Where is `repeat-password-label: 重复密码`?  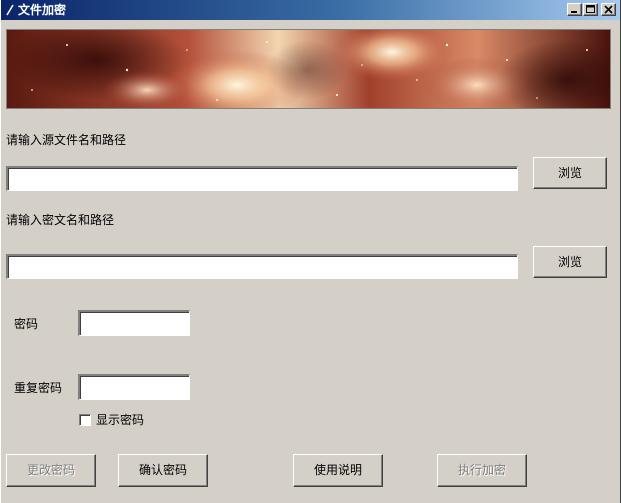
repeat-password-label: 重复密码 is located at coordinates (38, 388).